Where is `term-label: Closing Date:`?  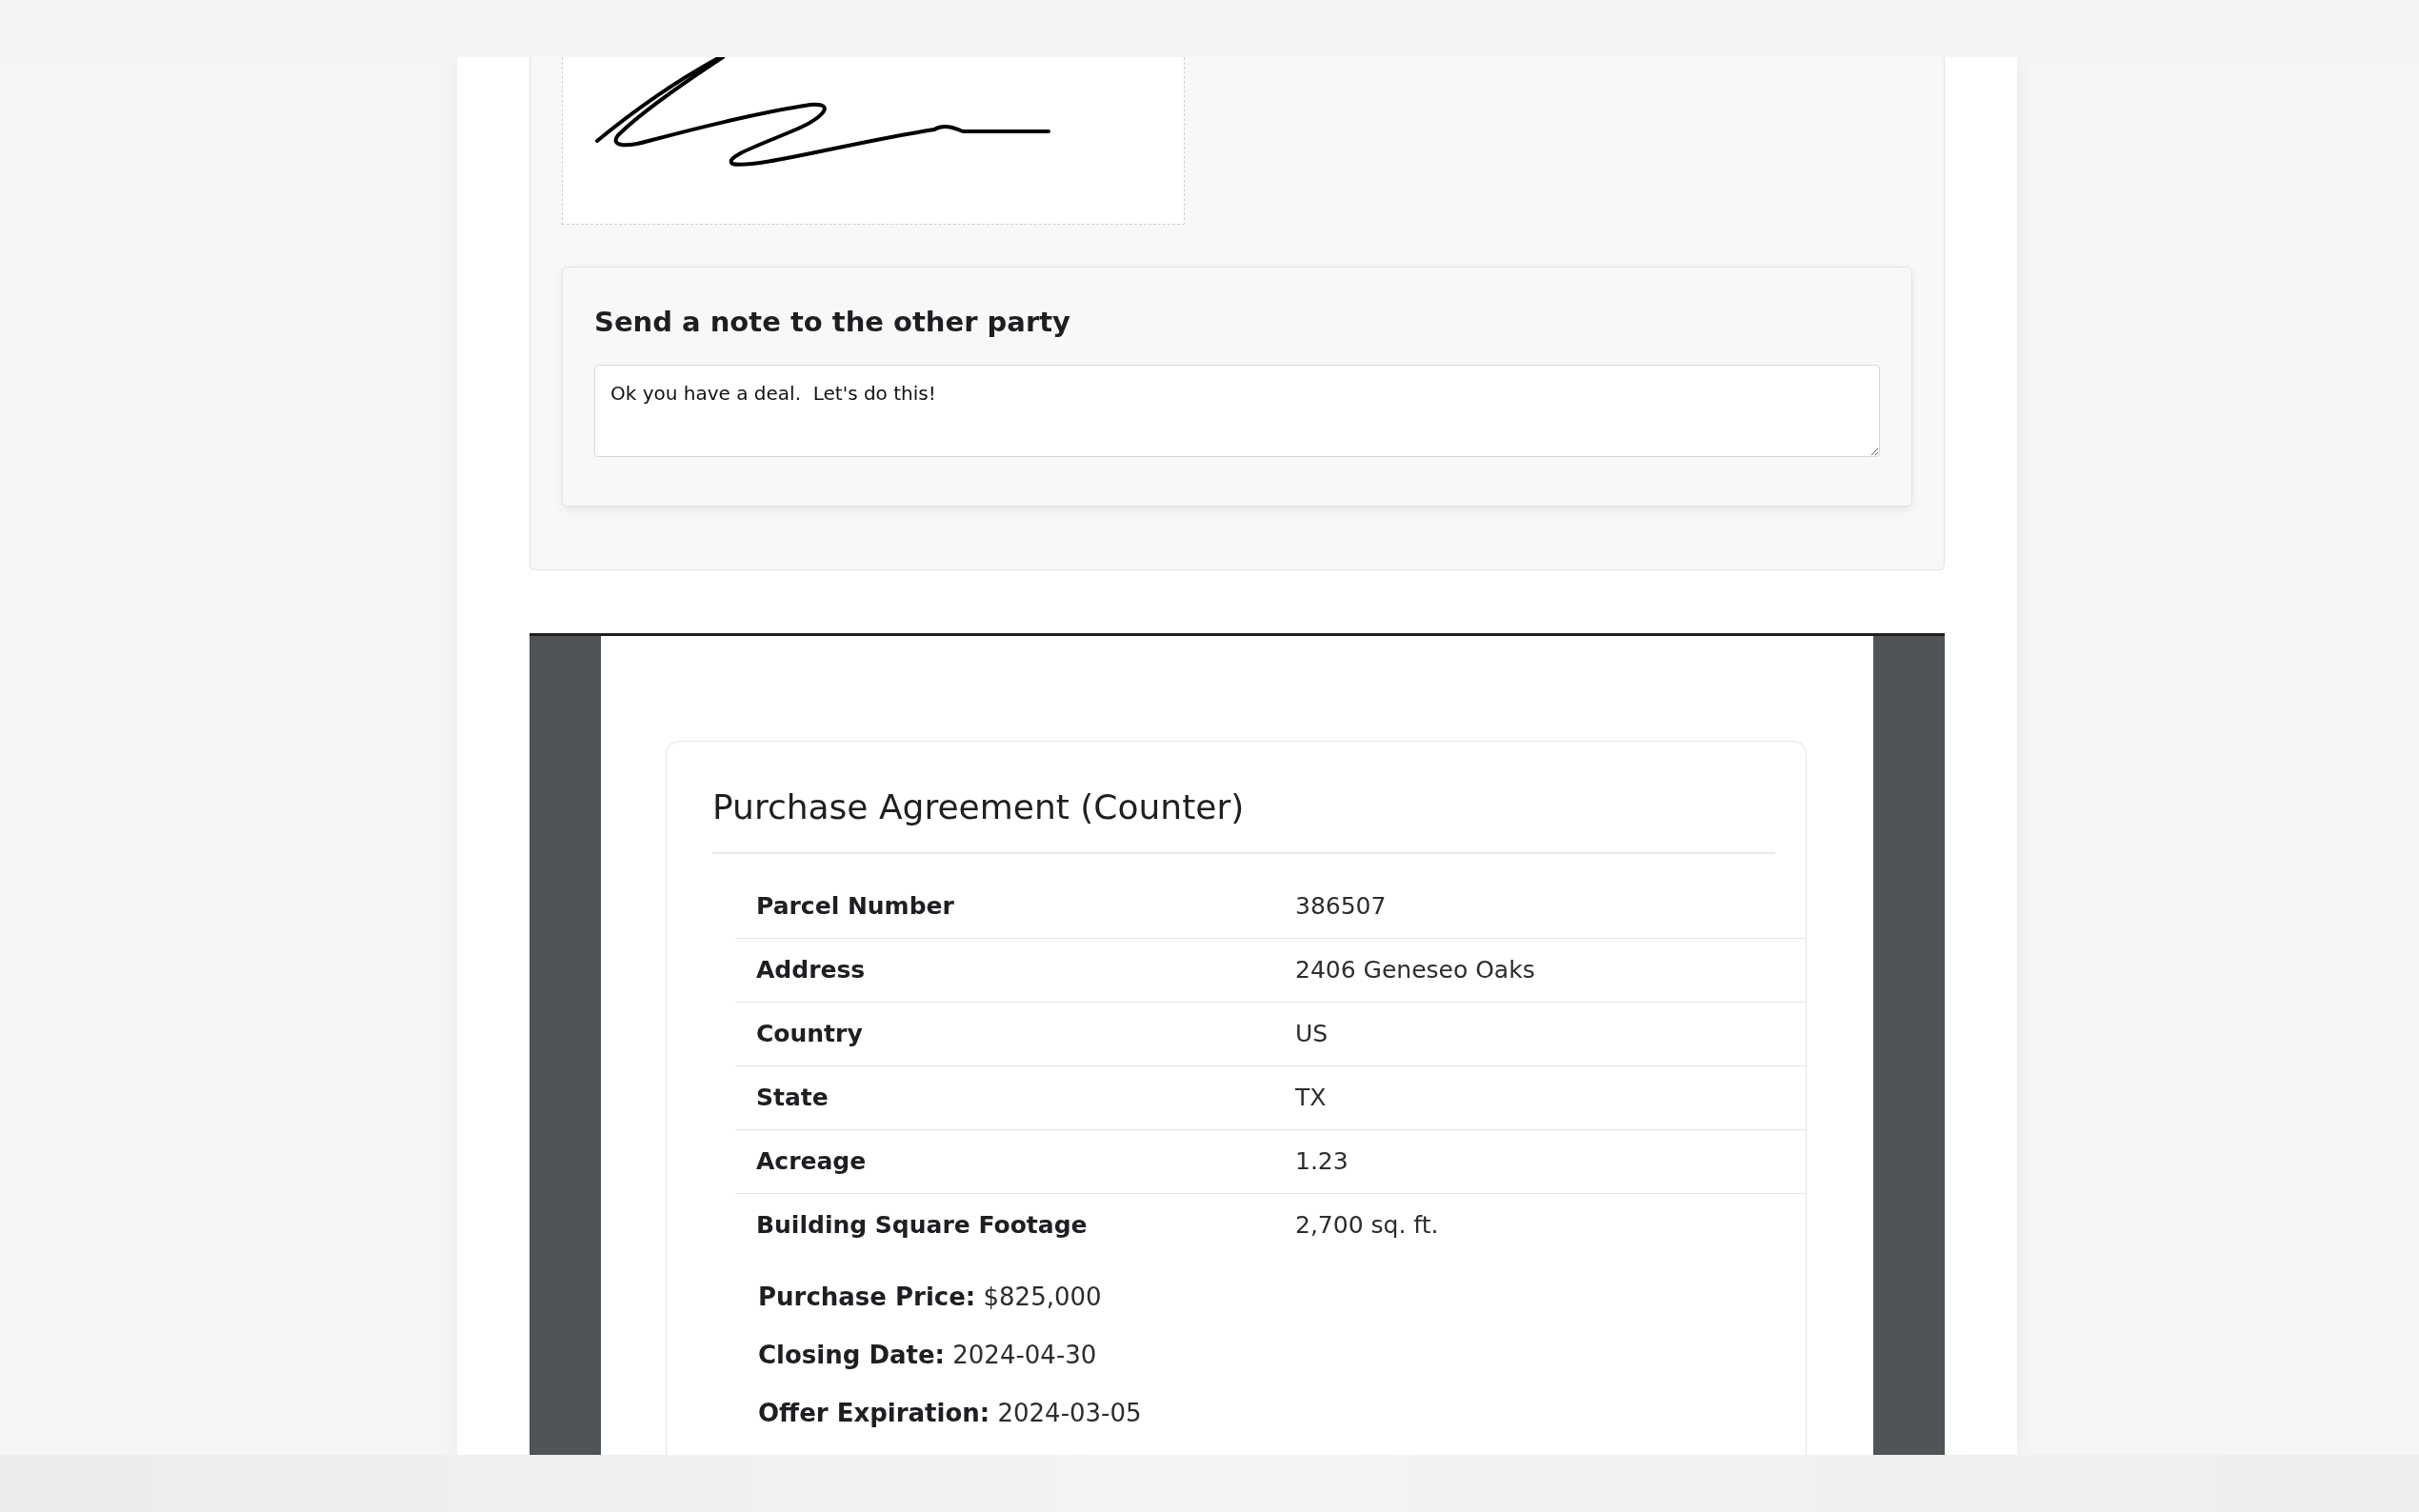 term-label: Closing Date: is located at coordinates (851, 1354).